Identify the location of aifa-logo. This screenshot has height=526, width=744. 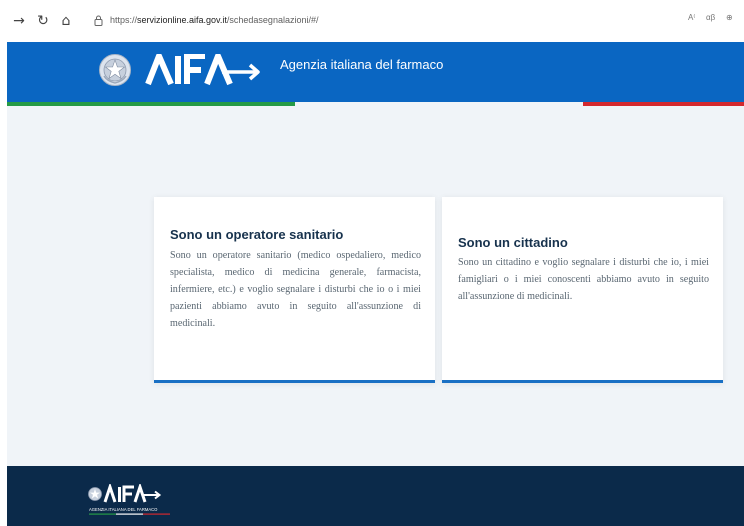
(202, 70).